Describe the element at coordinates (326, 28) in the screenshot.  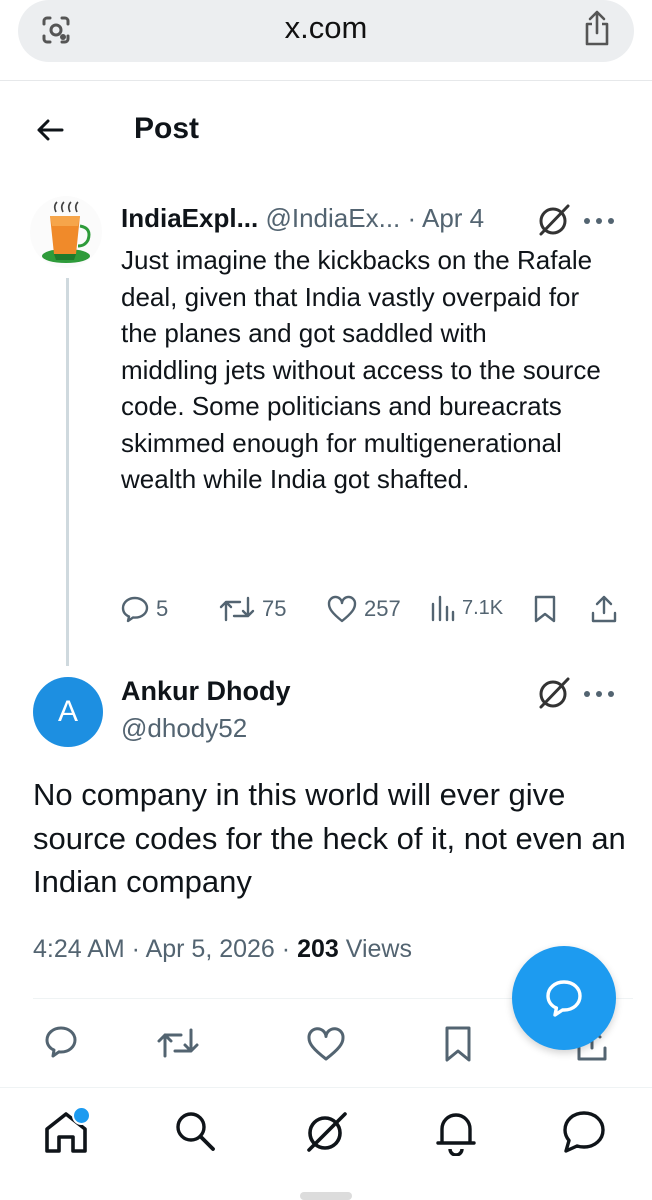
I see `url-text: x.com` at that location.